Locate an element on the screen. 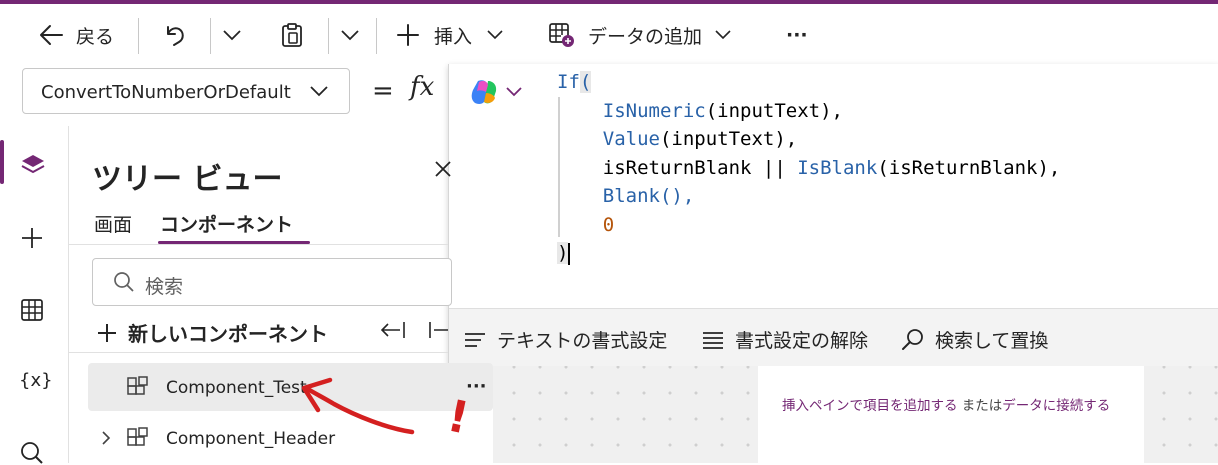 This screenshot has width=1218, height=465. undo-button is located at coordinates (175, 35).